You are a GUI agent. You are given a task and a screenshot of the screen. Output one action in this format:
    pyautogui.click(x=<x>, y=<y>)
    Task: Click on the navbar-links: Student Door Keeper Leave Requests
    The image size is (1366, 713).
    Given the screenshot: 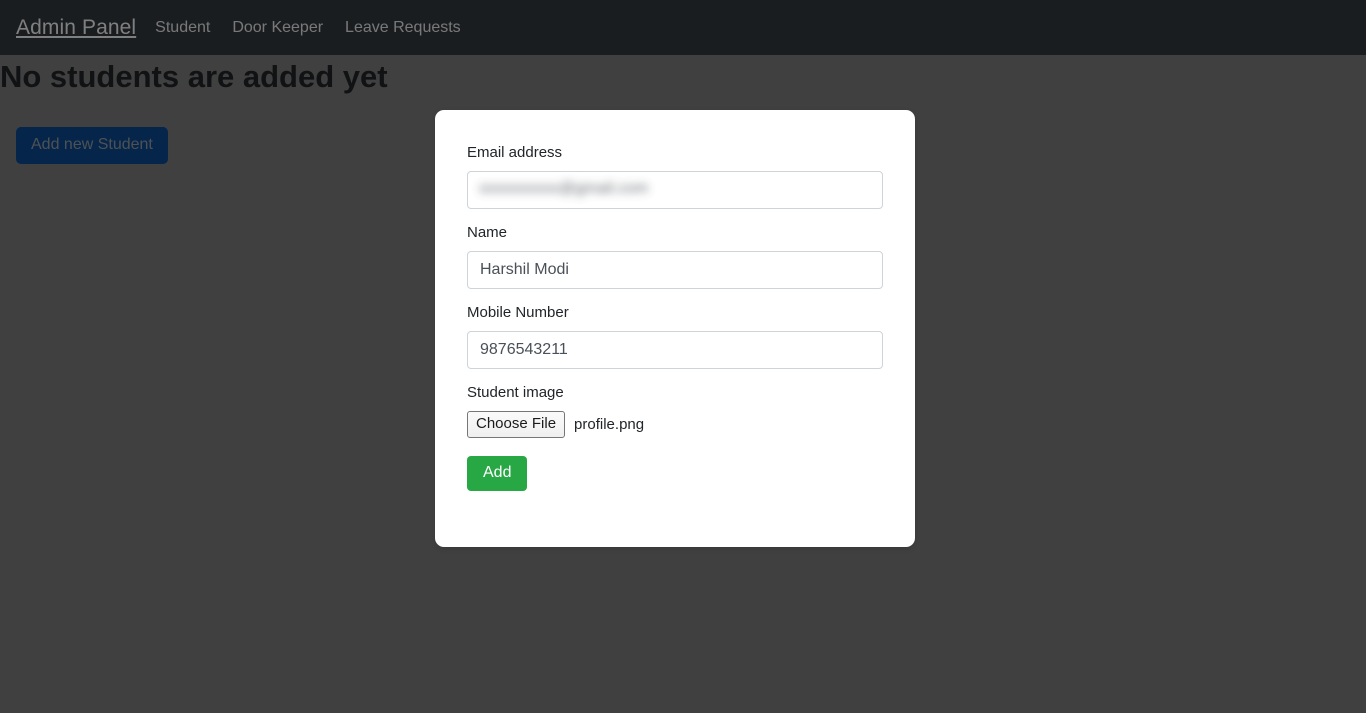 What is the action you would take?
    pyautogui.click(x=308, y=27)
    